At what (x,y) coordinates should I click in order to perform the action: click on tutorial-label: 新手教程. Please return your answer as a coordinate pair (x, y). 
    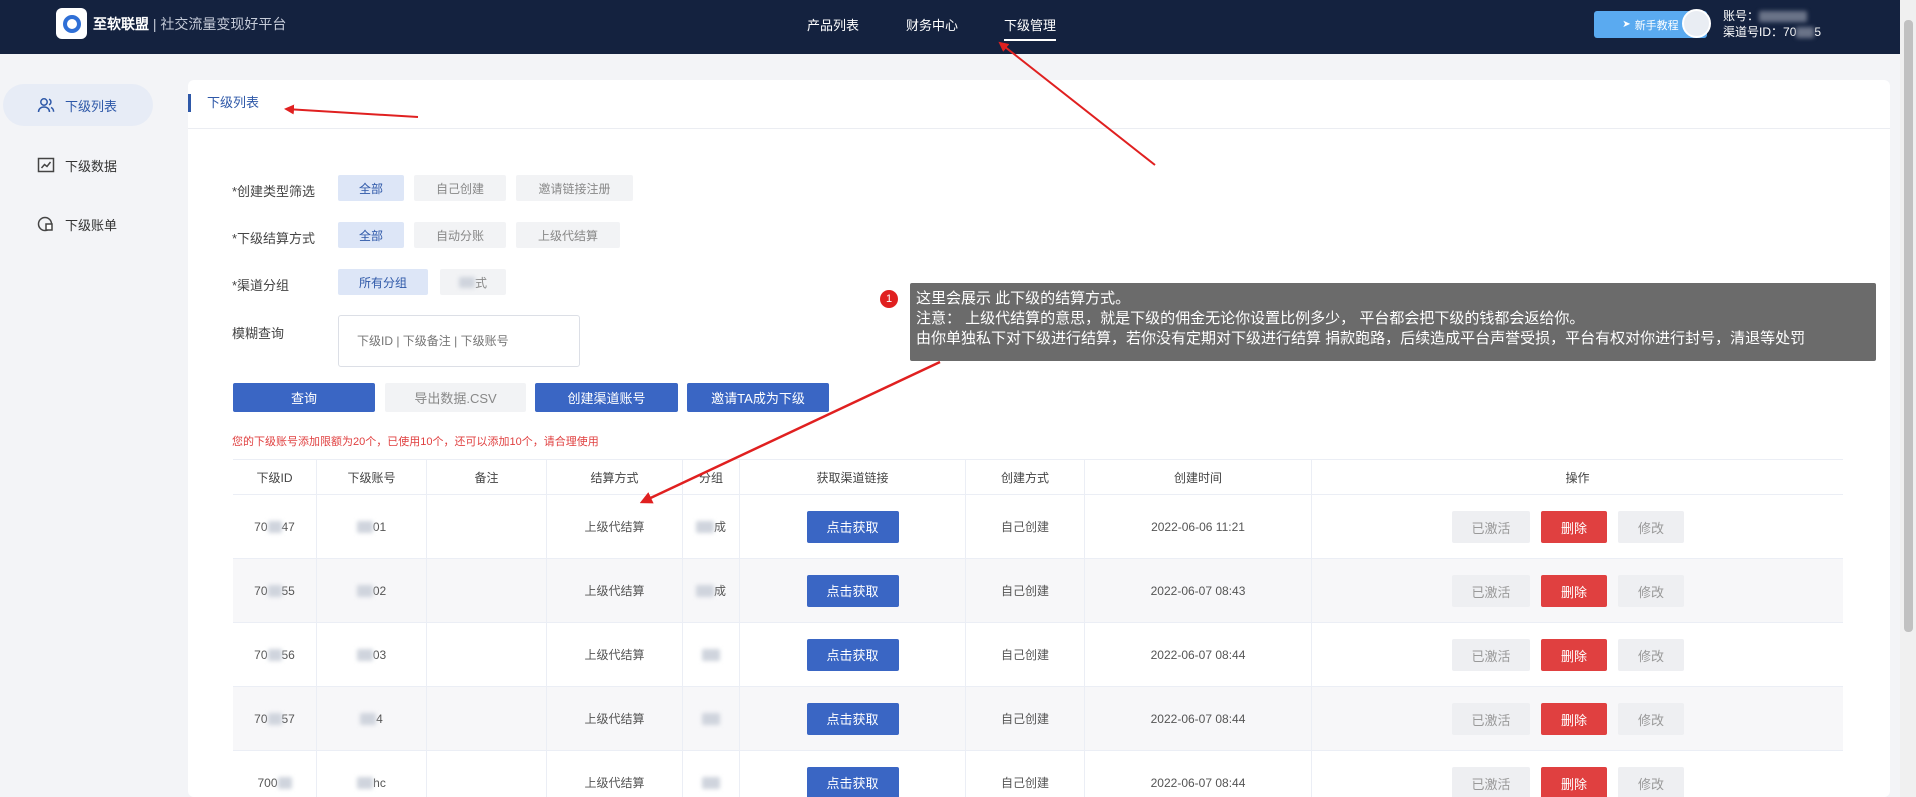
    Looking at the image, I should click on (1656, 25).